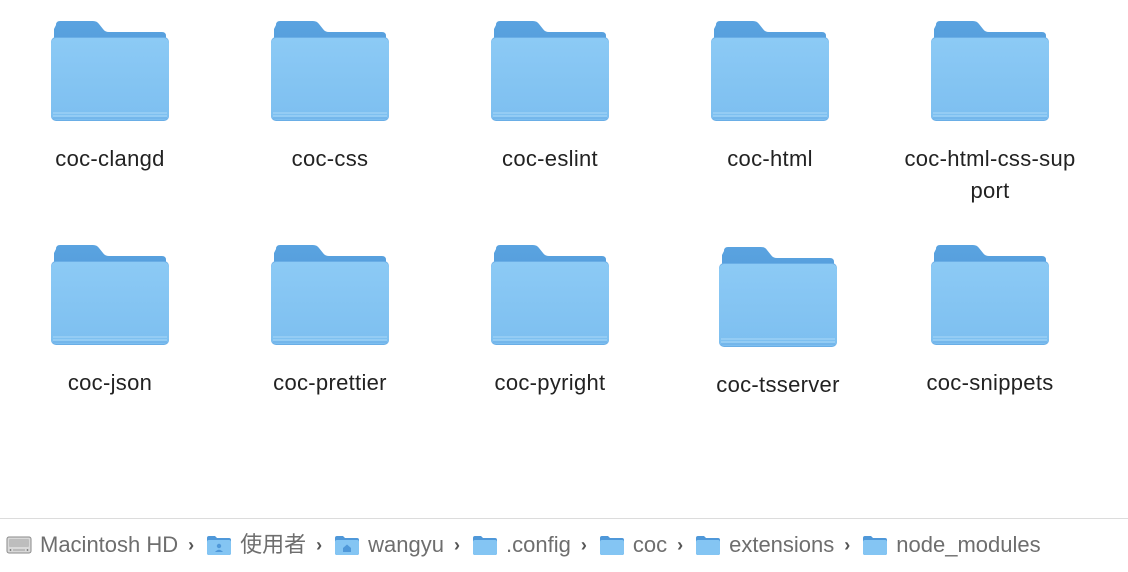  I want to click on path-item-config: .config, so click(521, 545).